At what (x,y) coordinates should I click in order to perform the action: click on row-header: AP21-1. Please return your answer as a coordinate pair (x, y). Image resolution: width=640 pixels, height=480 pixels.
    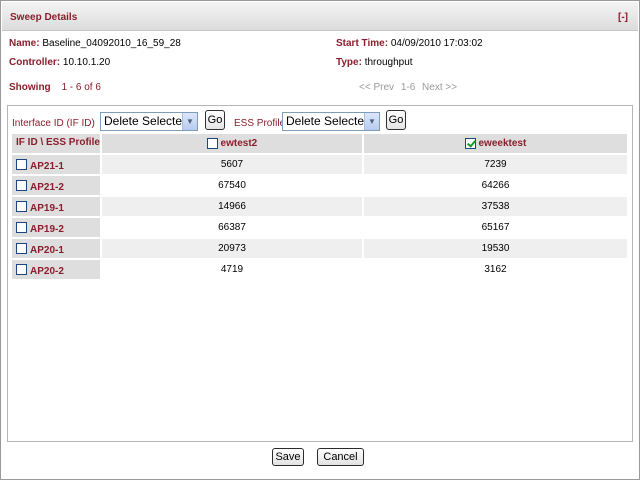
    Looking at the image, I should click on (56, 164).